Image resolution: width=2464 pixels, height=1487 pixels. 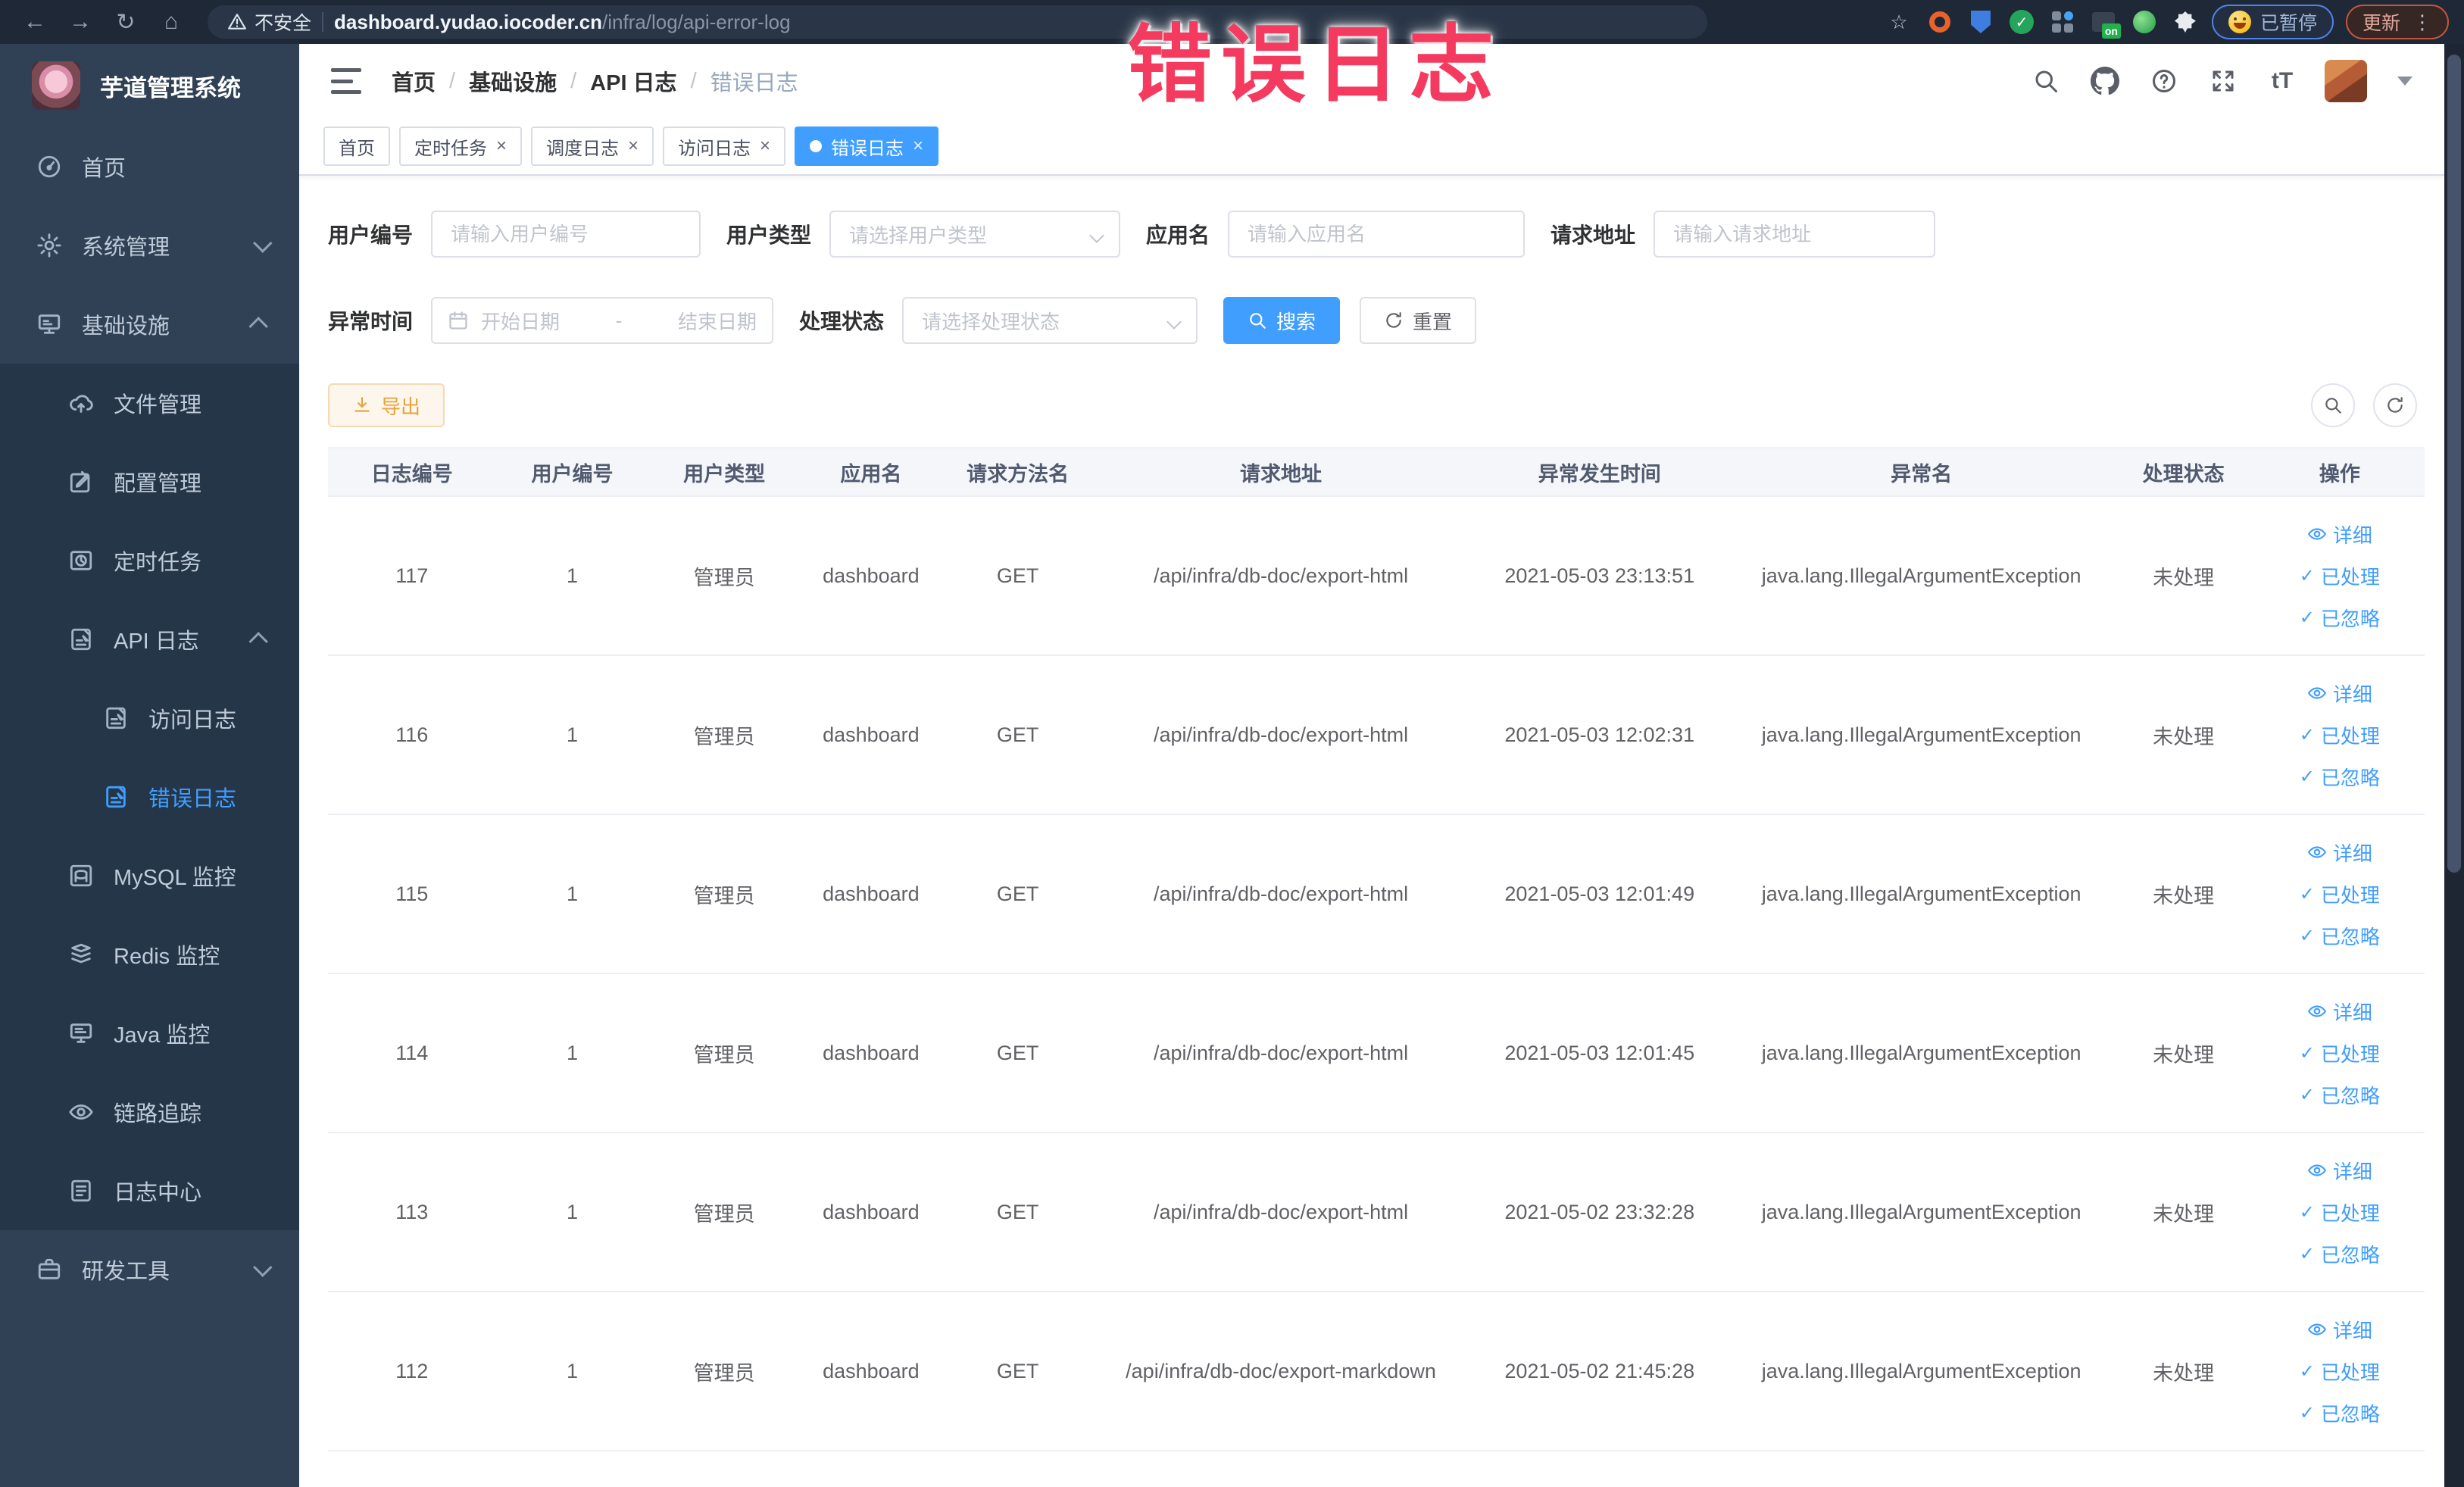 I want to click on app-logo-row: 芋道管理系统, so click(x=149, y=85).